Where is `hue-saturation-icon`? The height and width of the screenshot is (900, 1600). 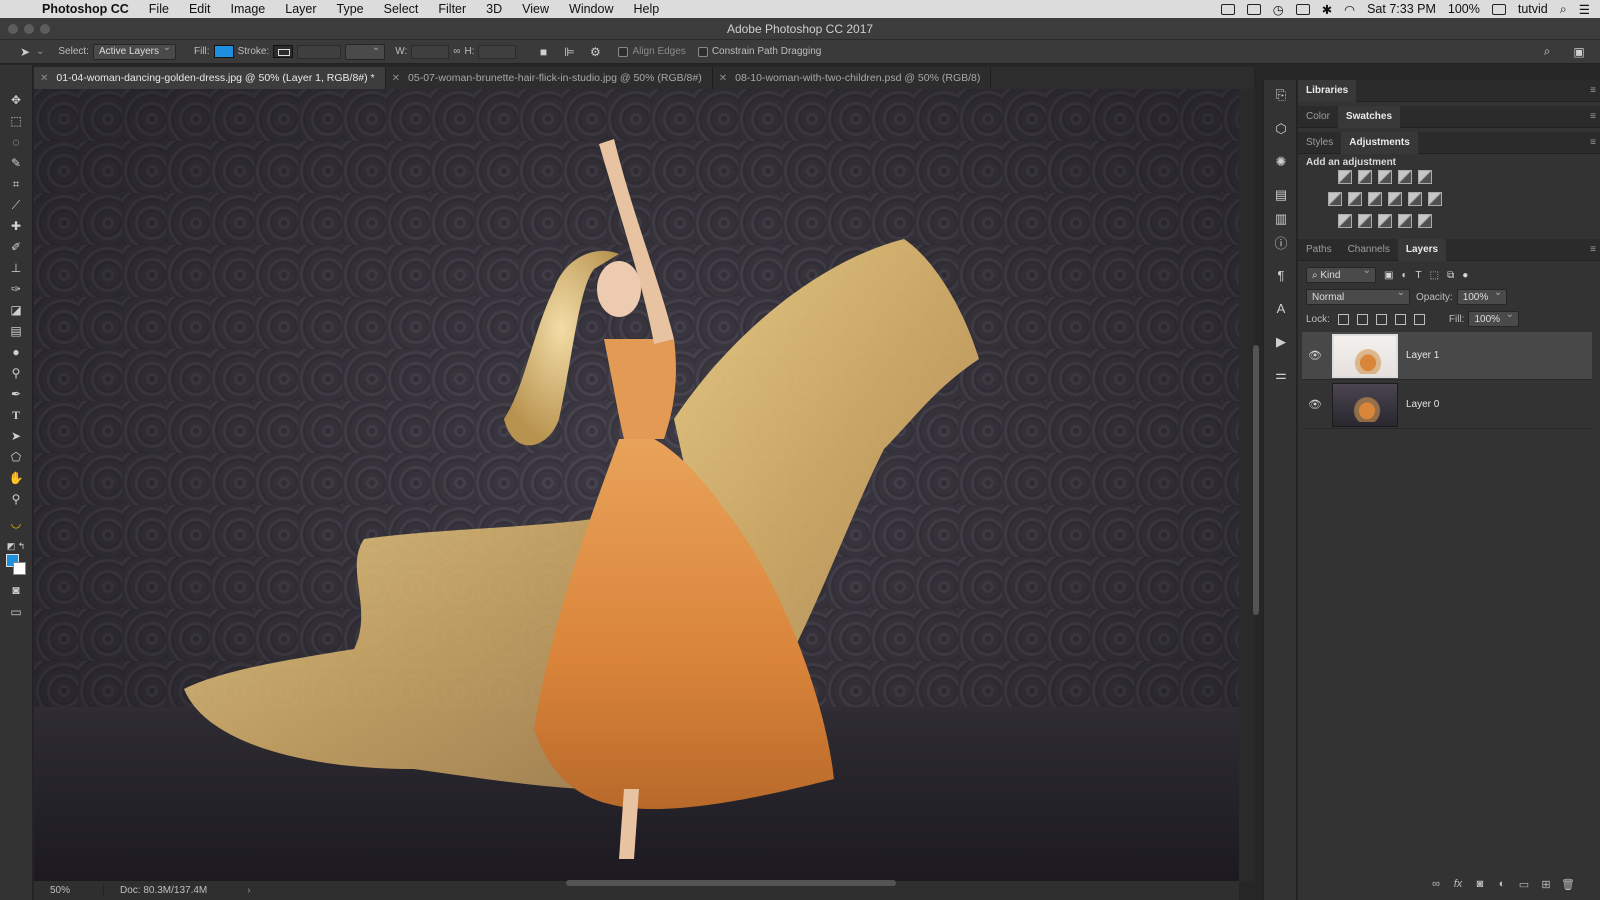
hue-saturation-icon is located at coordinates (1335, 199).